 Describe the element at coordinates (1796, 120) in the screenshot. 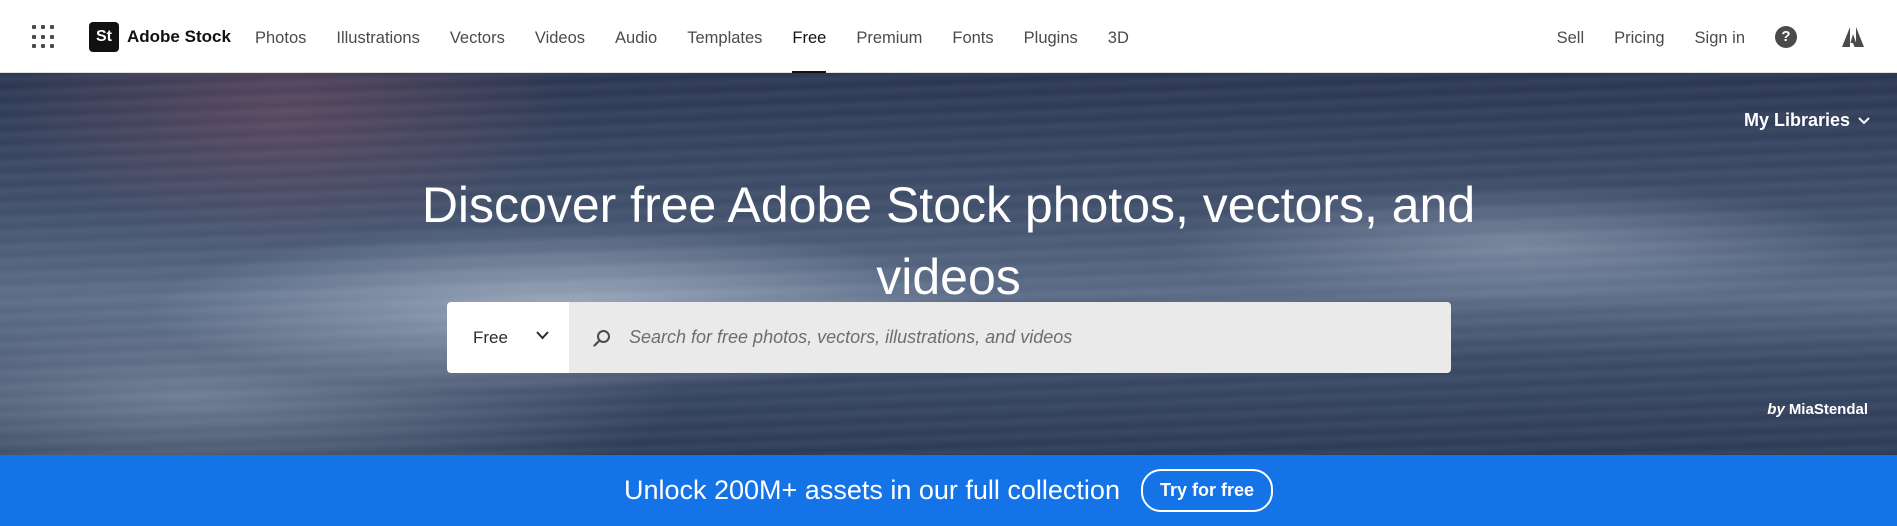

I see `my-libraries-label: My Libraries` at that location.